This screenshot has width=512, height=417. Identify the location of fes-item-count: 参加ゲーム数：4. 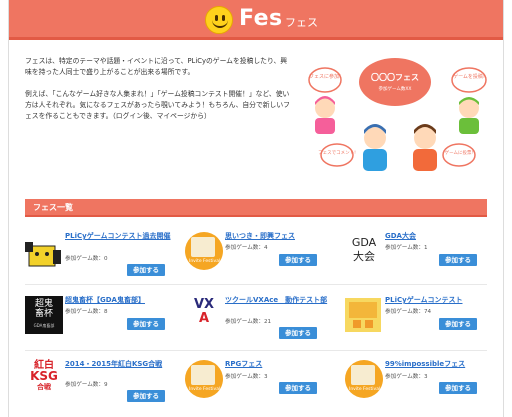
(246, 248).